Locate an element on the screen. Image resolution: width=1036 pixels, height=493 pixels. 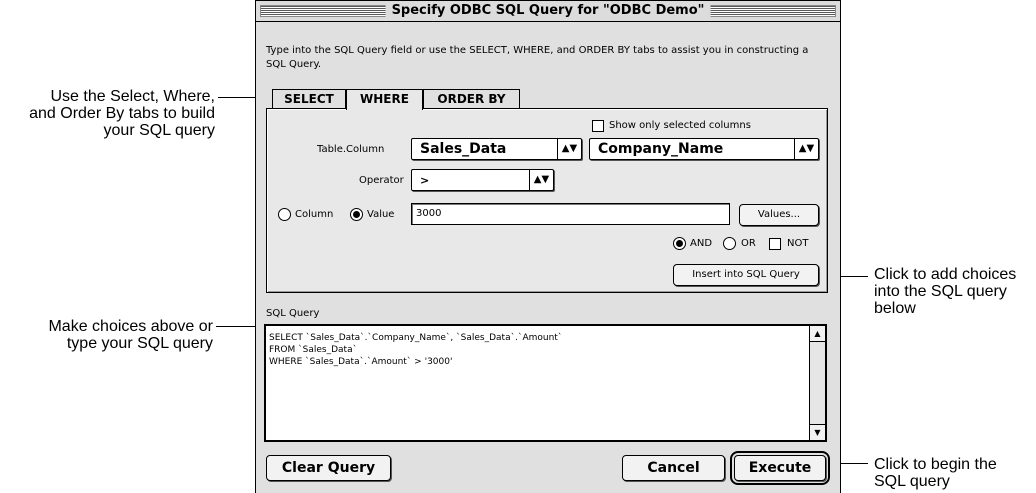
tab-select-label: SELECT is located at coordinates (309, 99).